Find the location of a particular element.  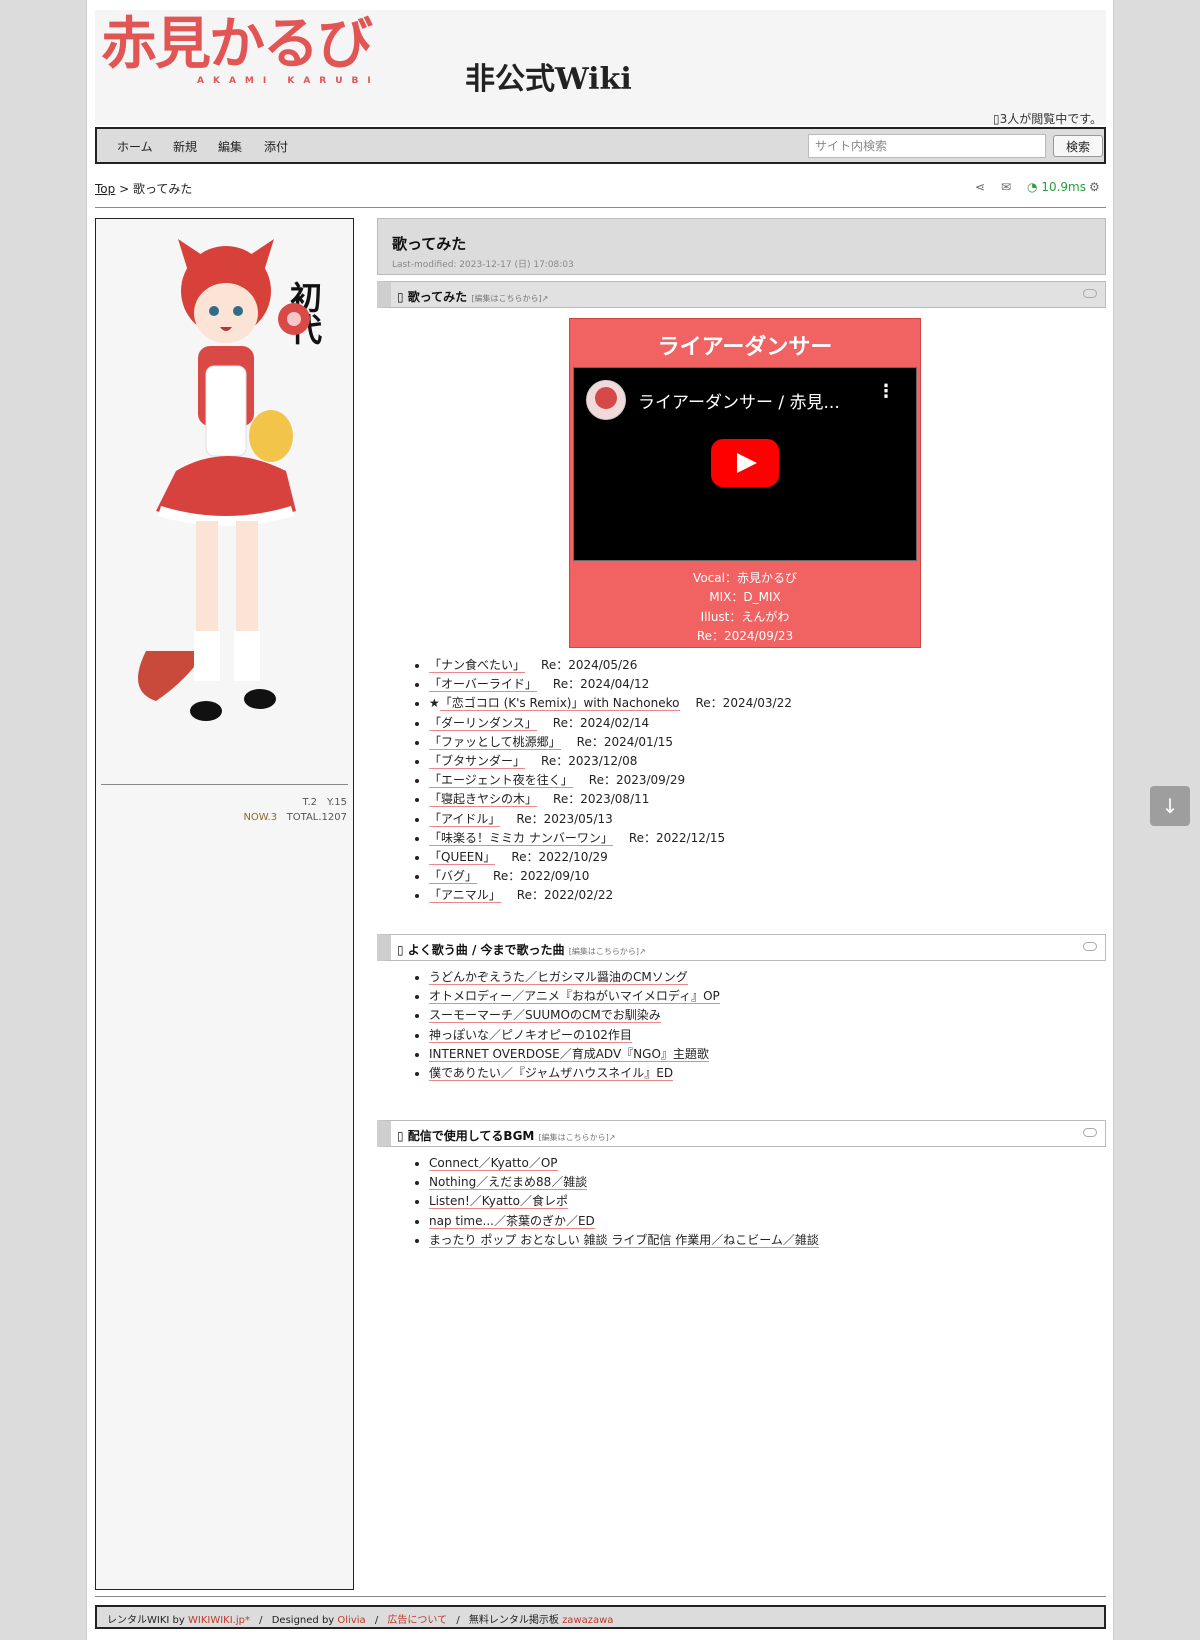

page-tools: ⋖ ✉ ◔ 10.9ms ⚙ is located at coordinates (1037, 188).